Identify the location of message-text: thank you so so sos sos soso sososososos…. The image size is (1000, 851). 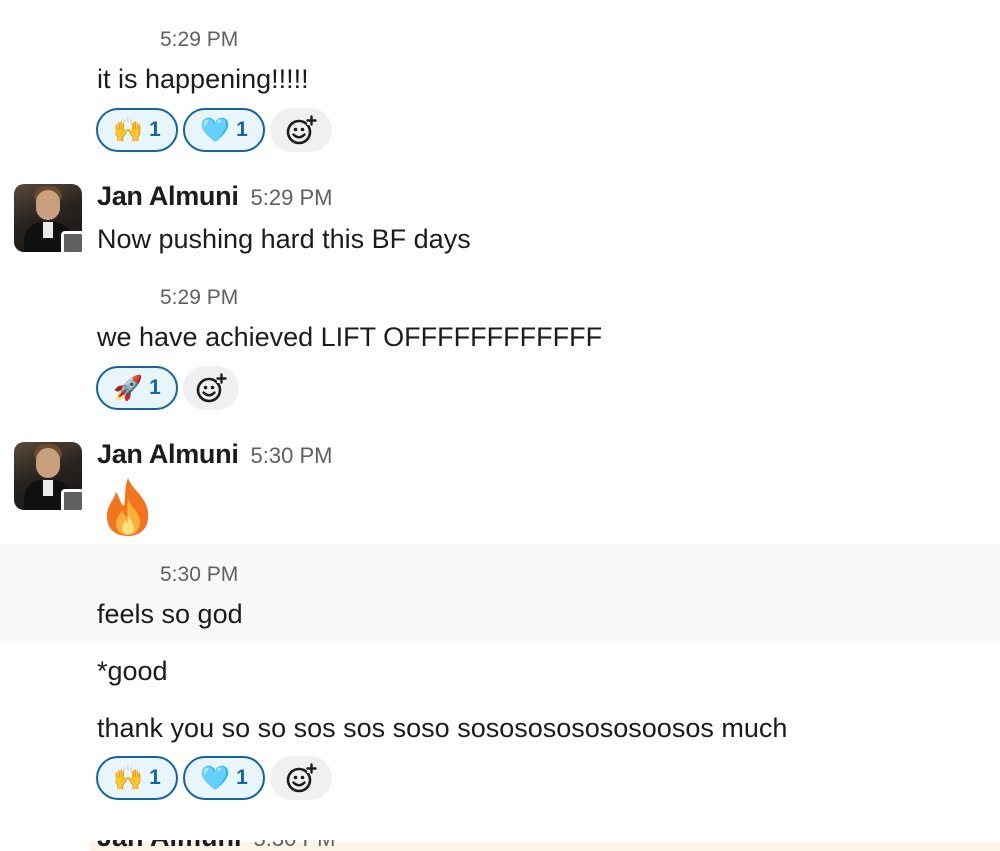
(442, 728).